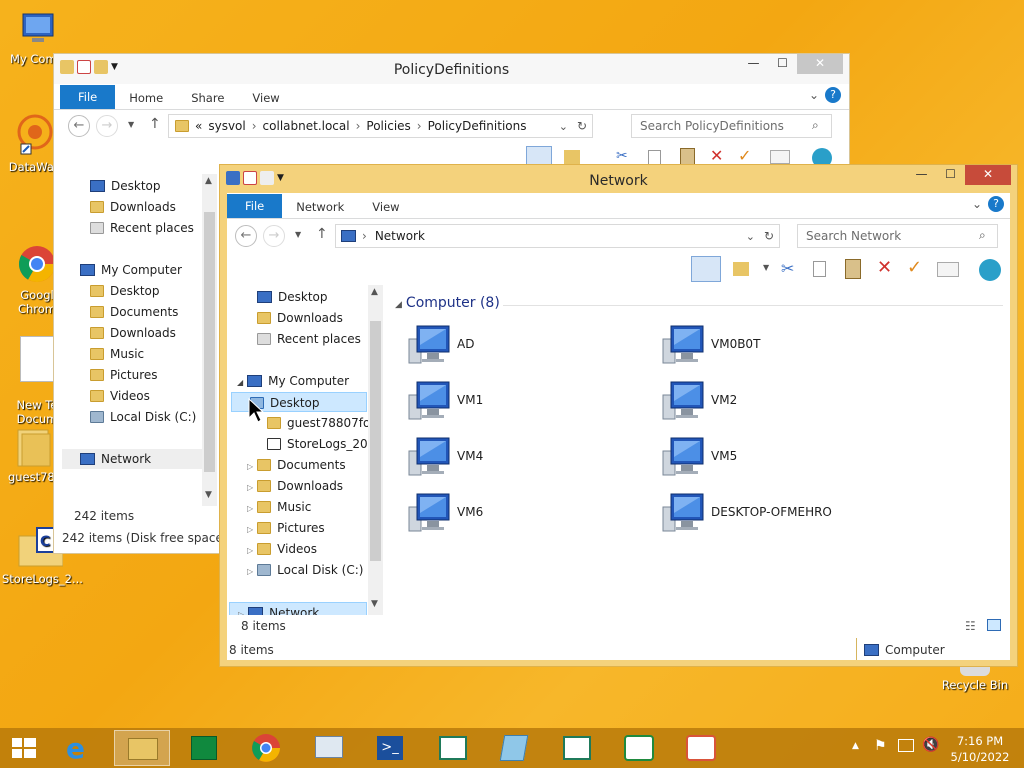  I want to click on nav-item-music: ▷ Music, so click(279, 507).